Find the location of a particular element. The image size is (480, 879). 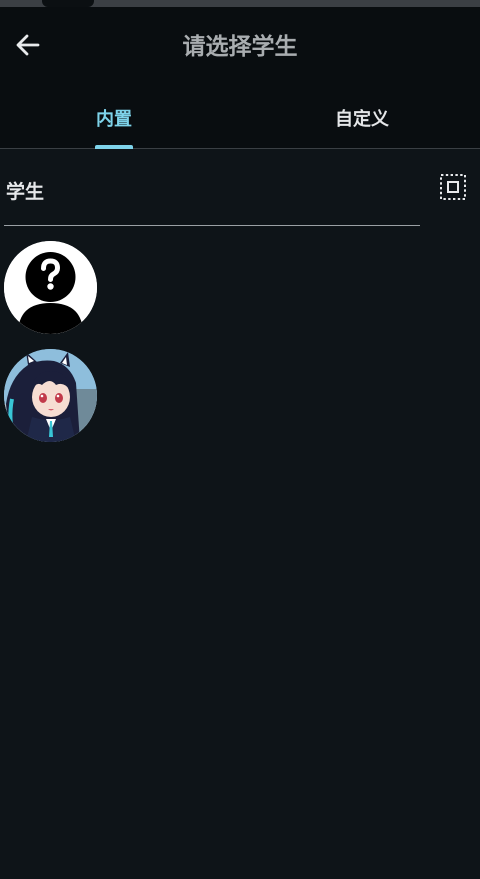

tab-bar: 内置 自定义 is located at coordinates (240, 118).